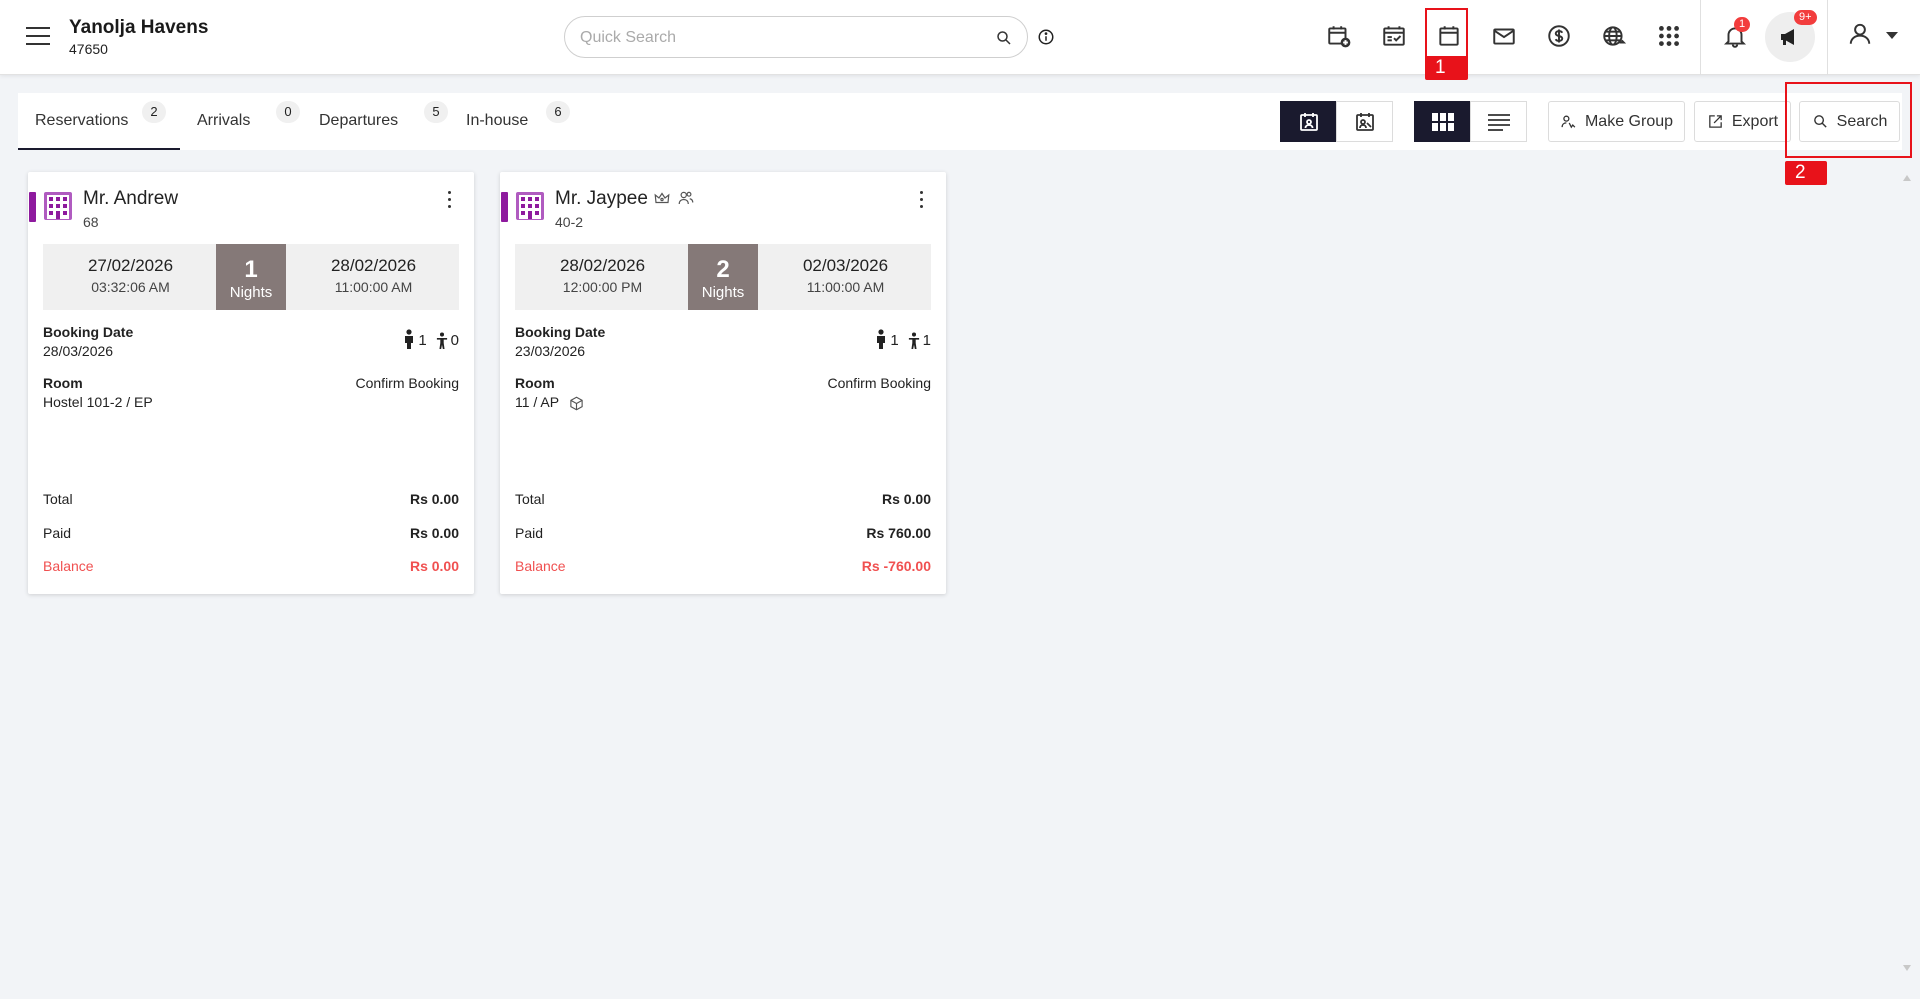  I want to click on tab-label: Reservations, so click(82, 120).